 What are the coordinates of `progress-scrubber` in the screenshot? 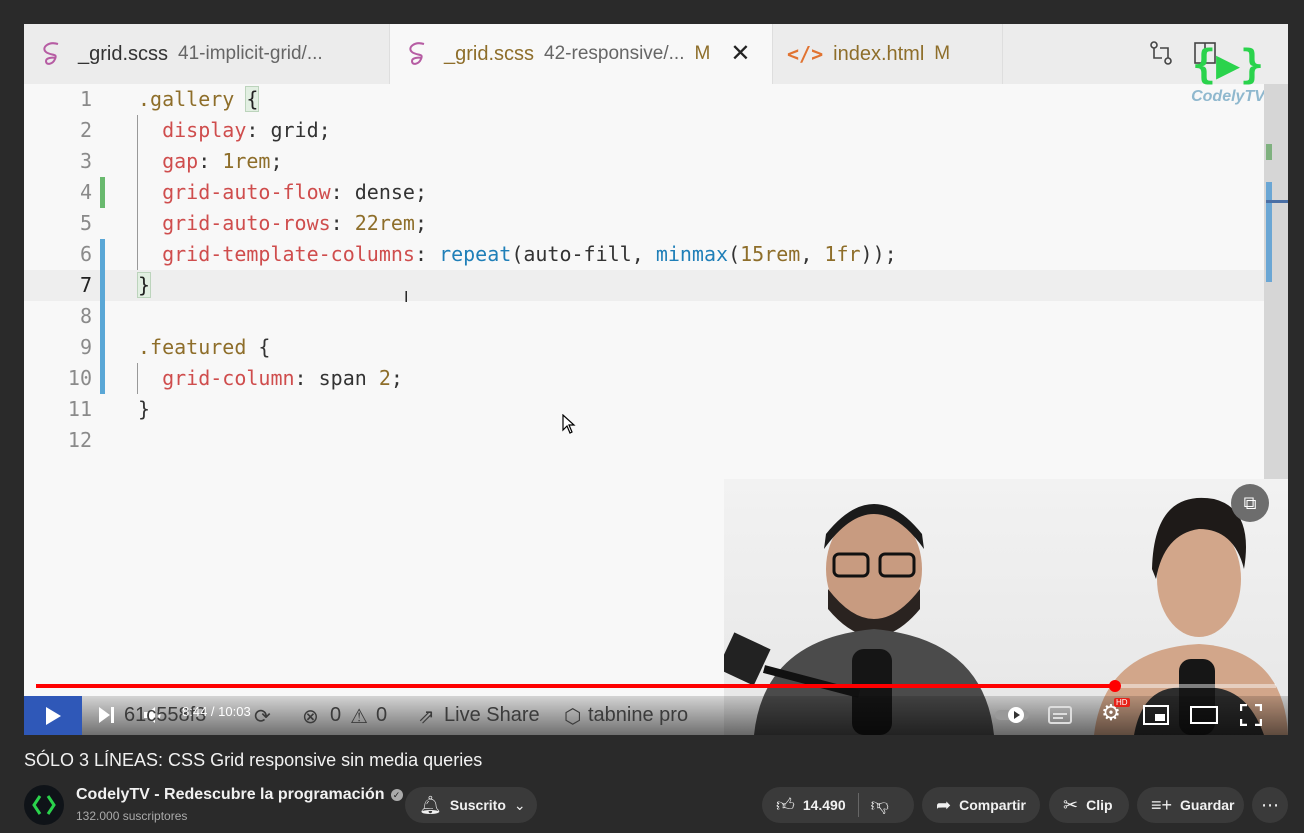 It's located at (1114, 686).